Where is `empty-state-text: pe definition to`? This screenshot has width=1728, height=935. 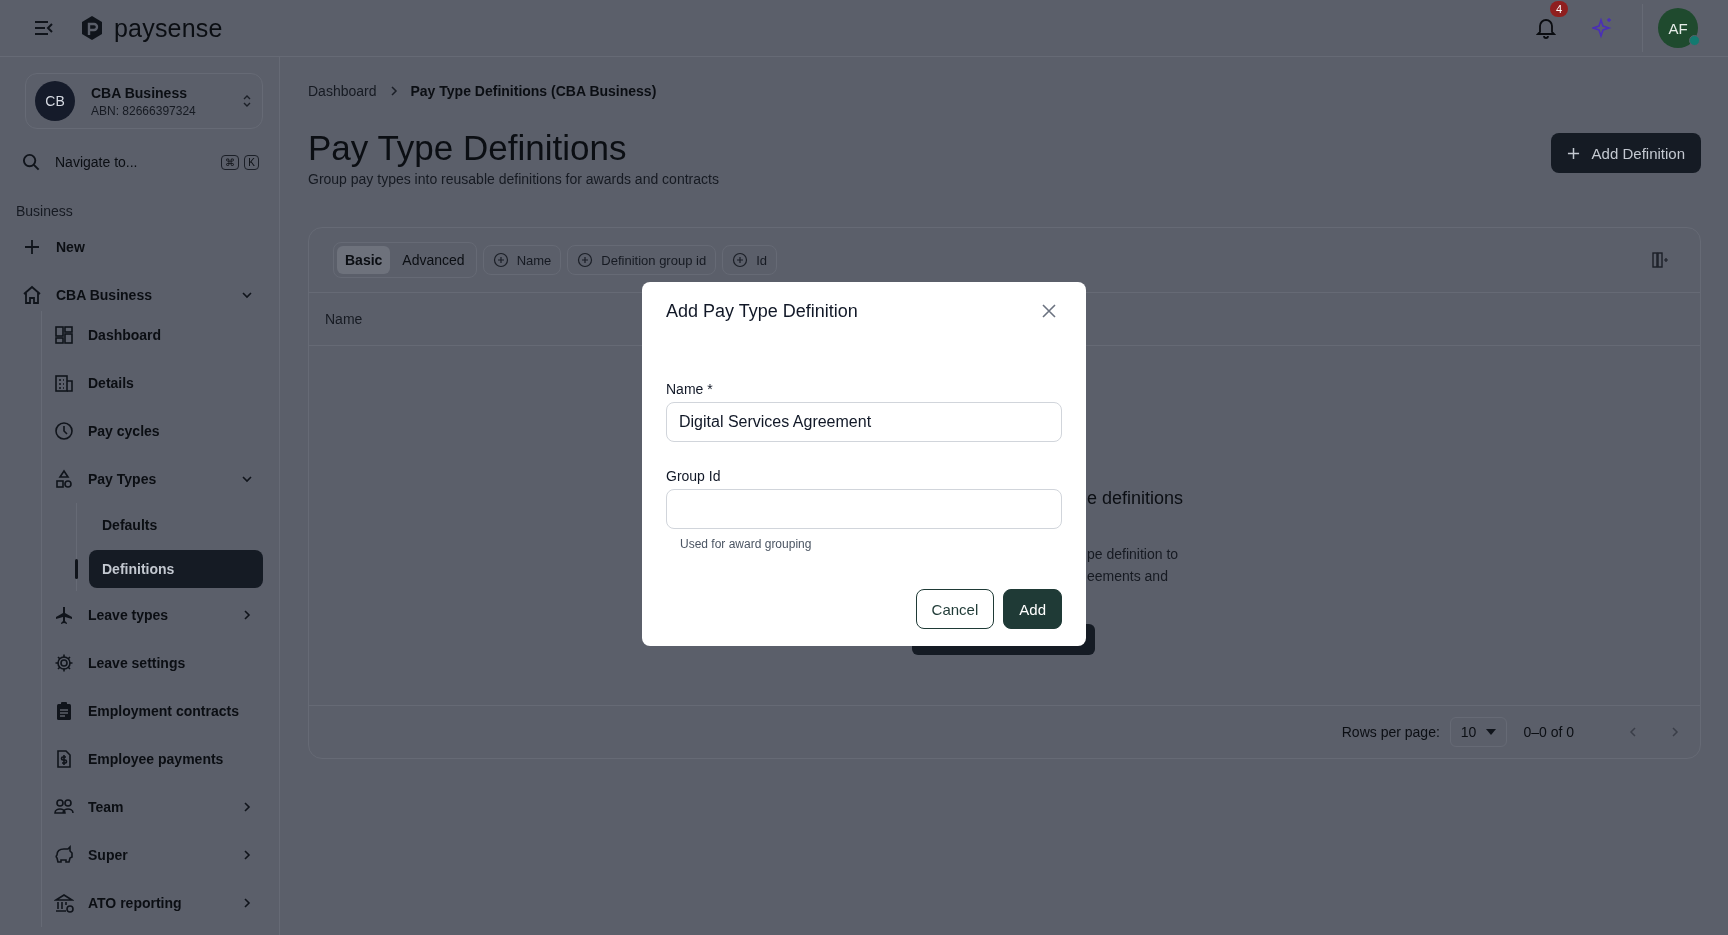
empty-state-text: pe definition to is located at coordinates (1133, 554).